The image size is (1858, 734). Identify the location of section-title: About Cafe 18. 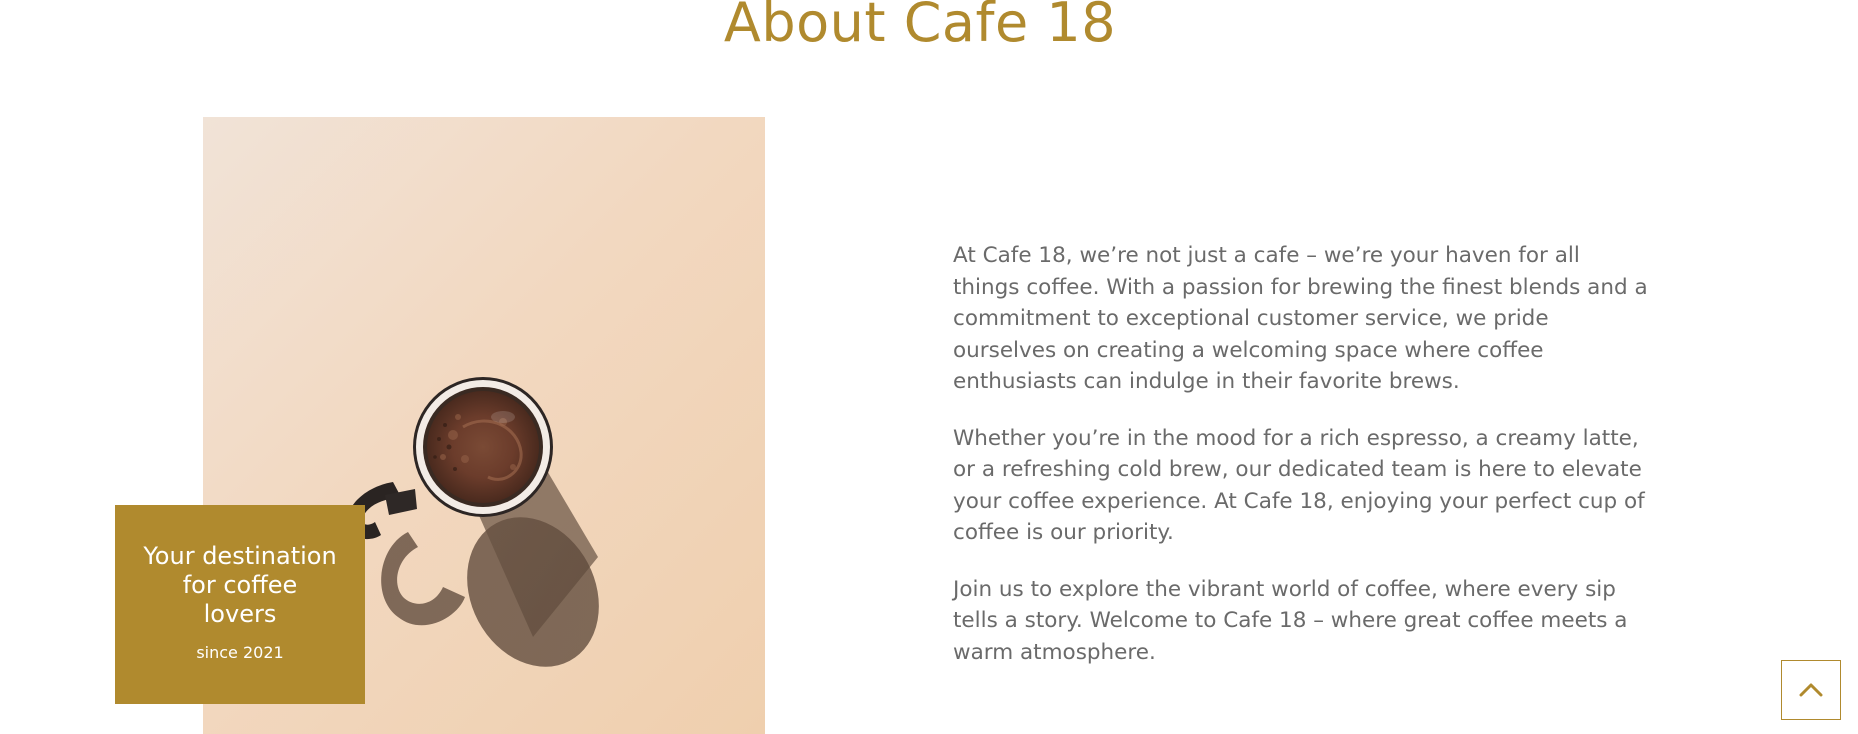
(920, 27).